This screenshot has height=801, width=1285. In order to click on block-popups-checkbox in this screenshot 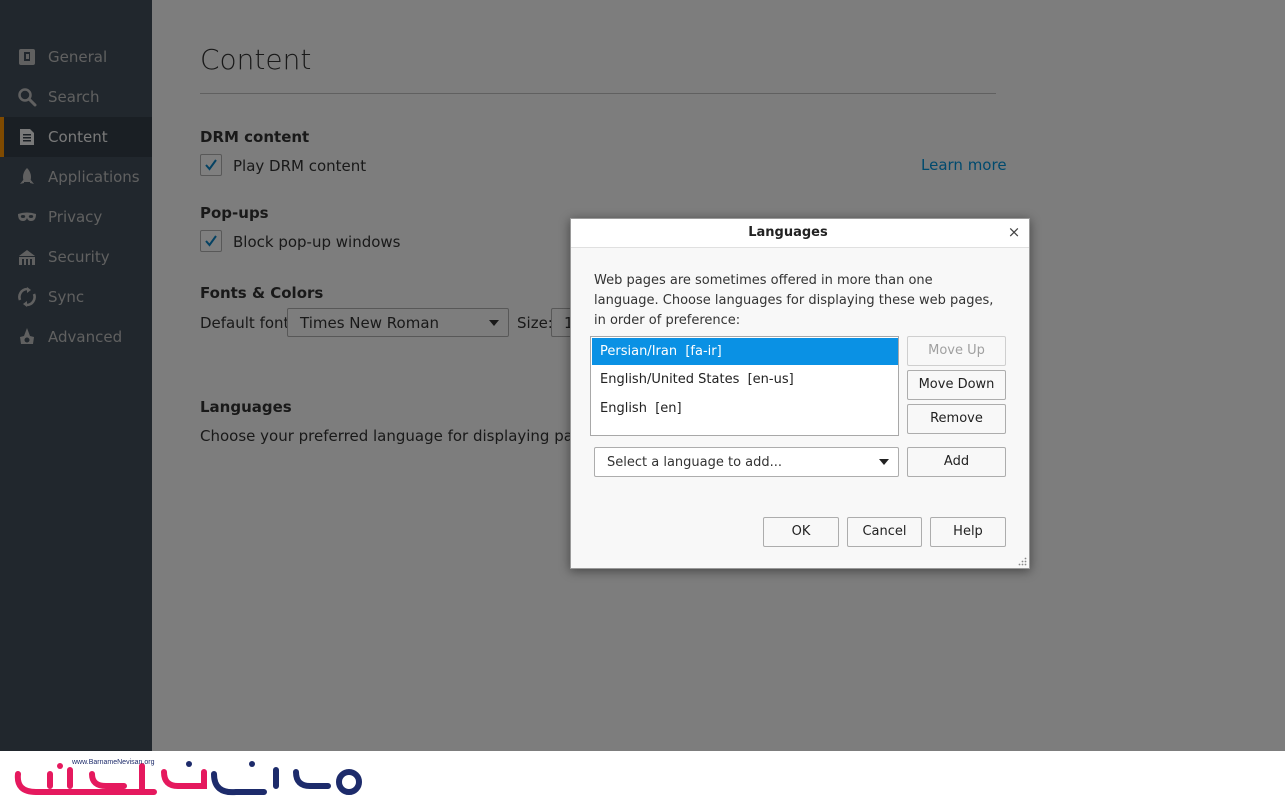, I will do `click(211, 241)`.